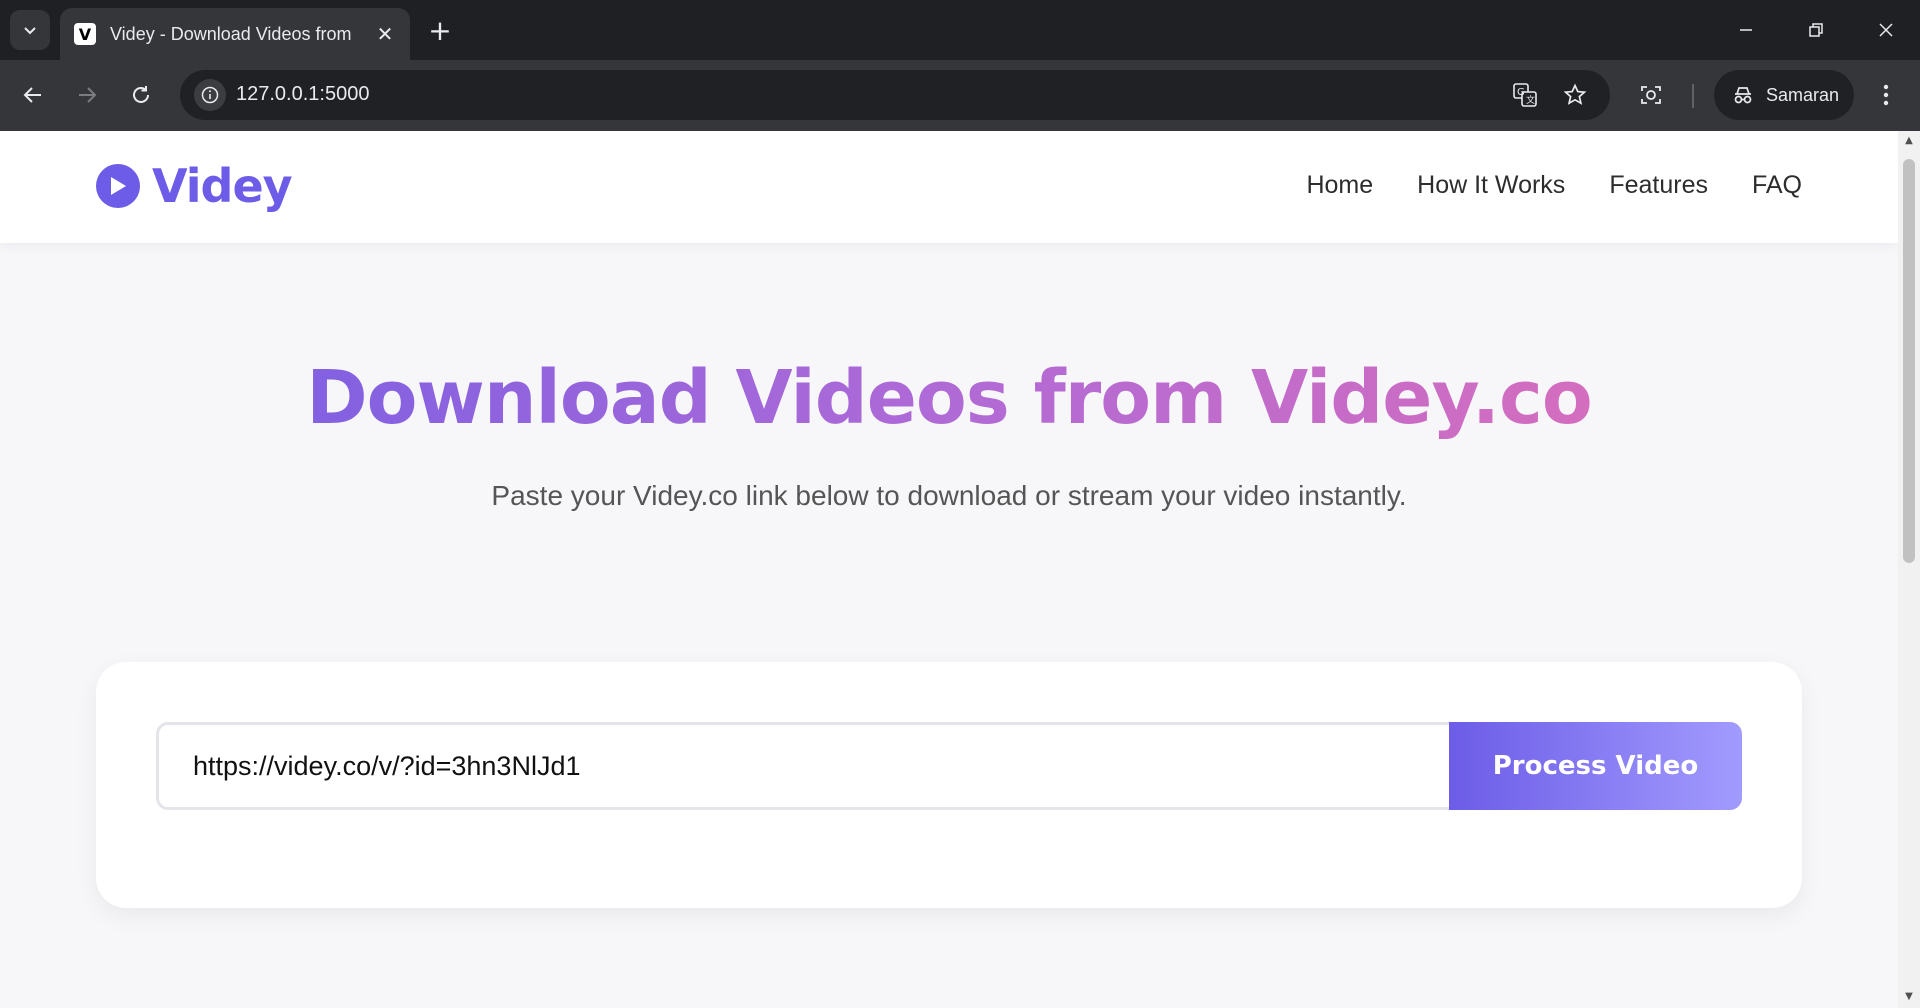 The height and width of the screenshot is (1008, 1920). What do you see at coordinates (85, 34) in the screenshot?
I see `favicon-icon: V` at bounding box center [85, 34].